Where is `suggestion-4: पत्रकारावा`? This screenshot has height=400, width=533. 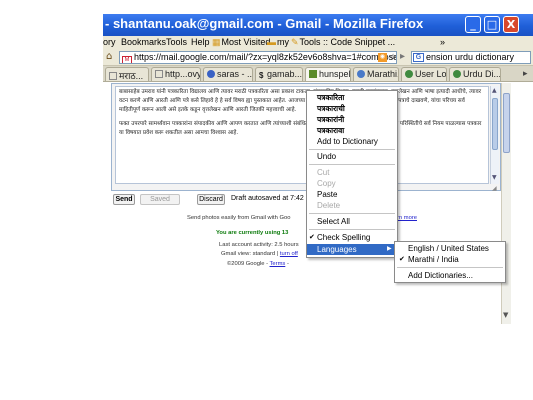
suggestion-4: पत्रकारावा is located at coordinates (352, 130).